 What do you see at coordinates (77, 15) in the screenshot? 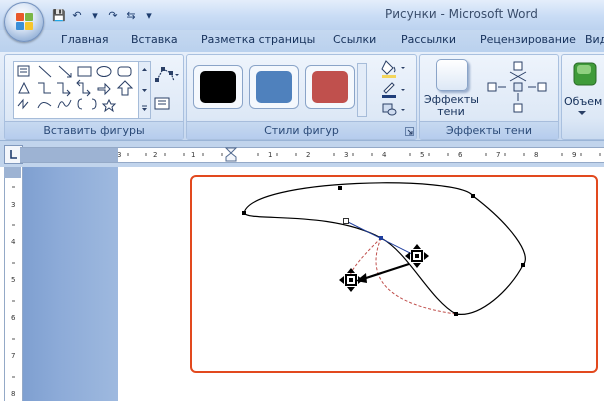
I see `undo-icon: ↶` at bounding box center [77, 15].